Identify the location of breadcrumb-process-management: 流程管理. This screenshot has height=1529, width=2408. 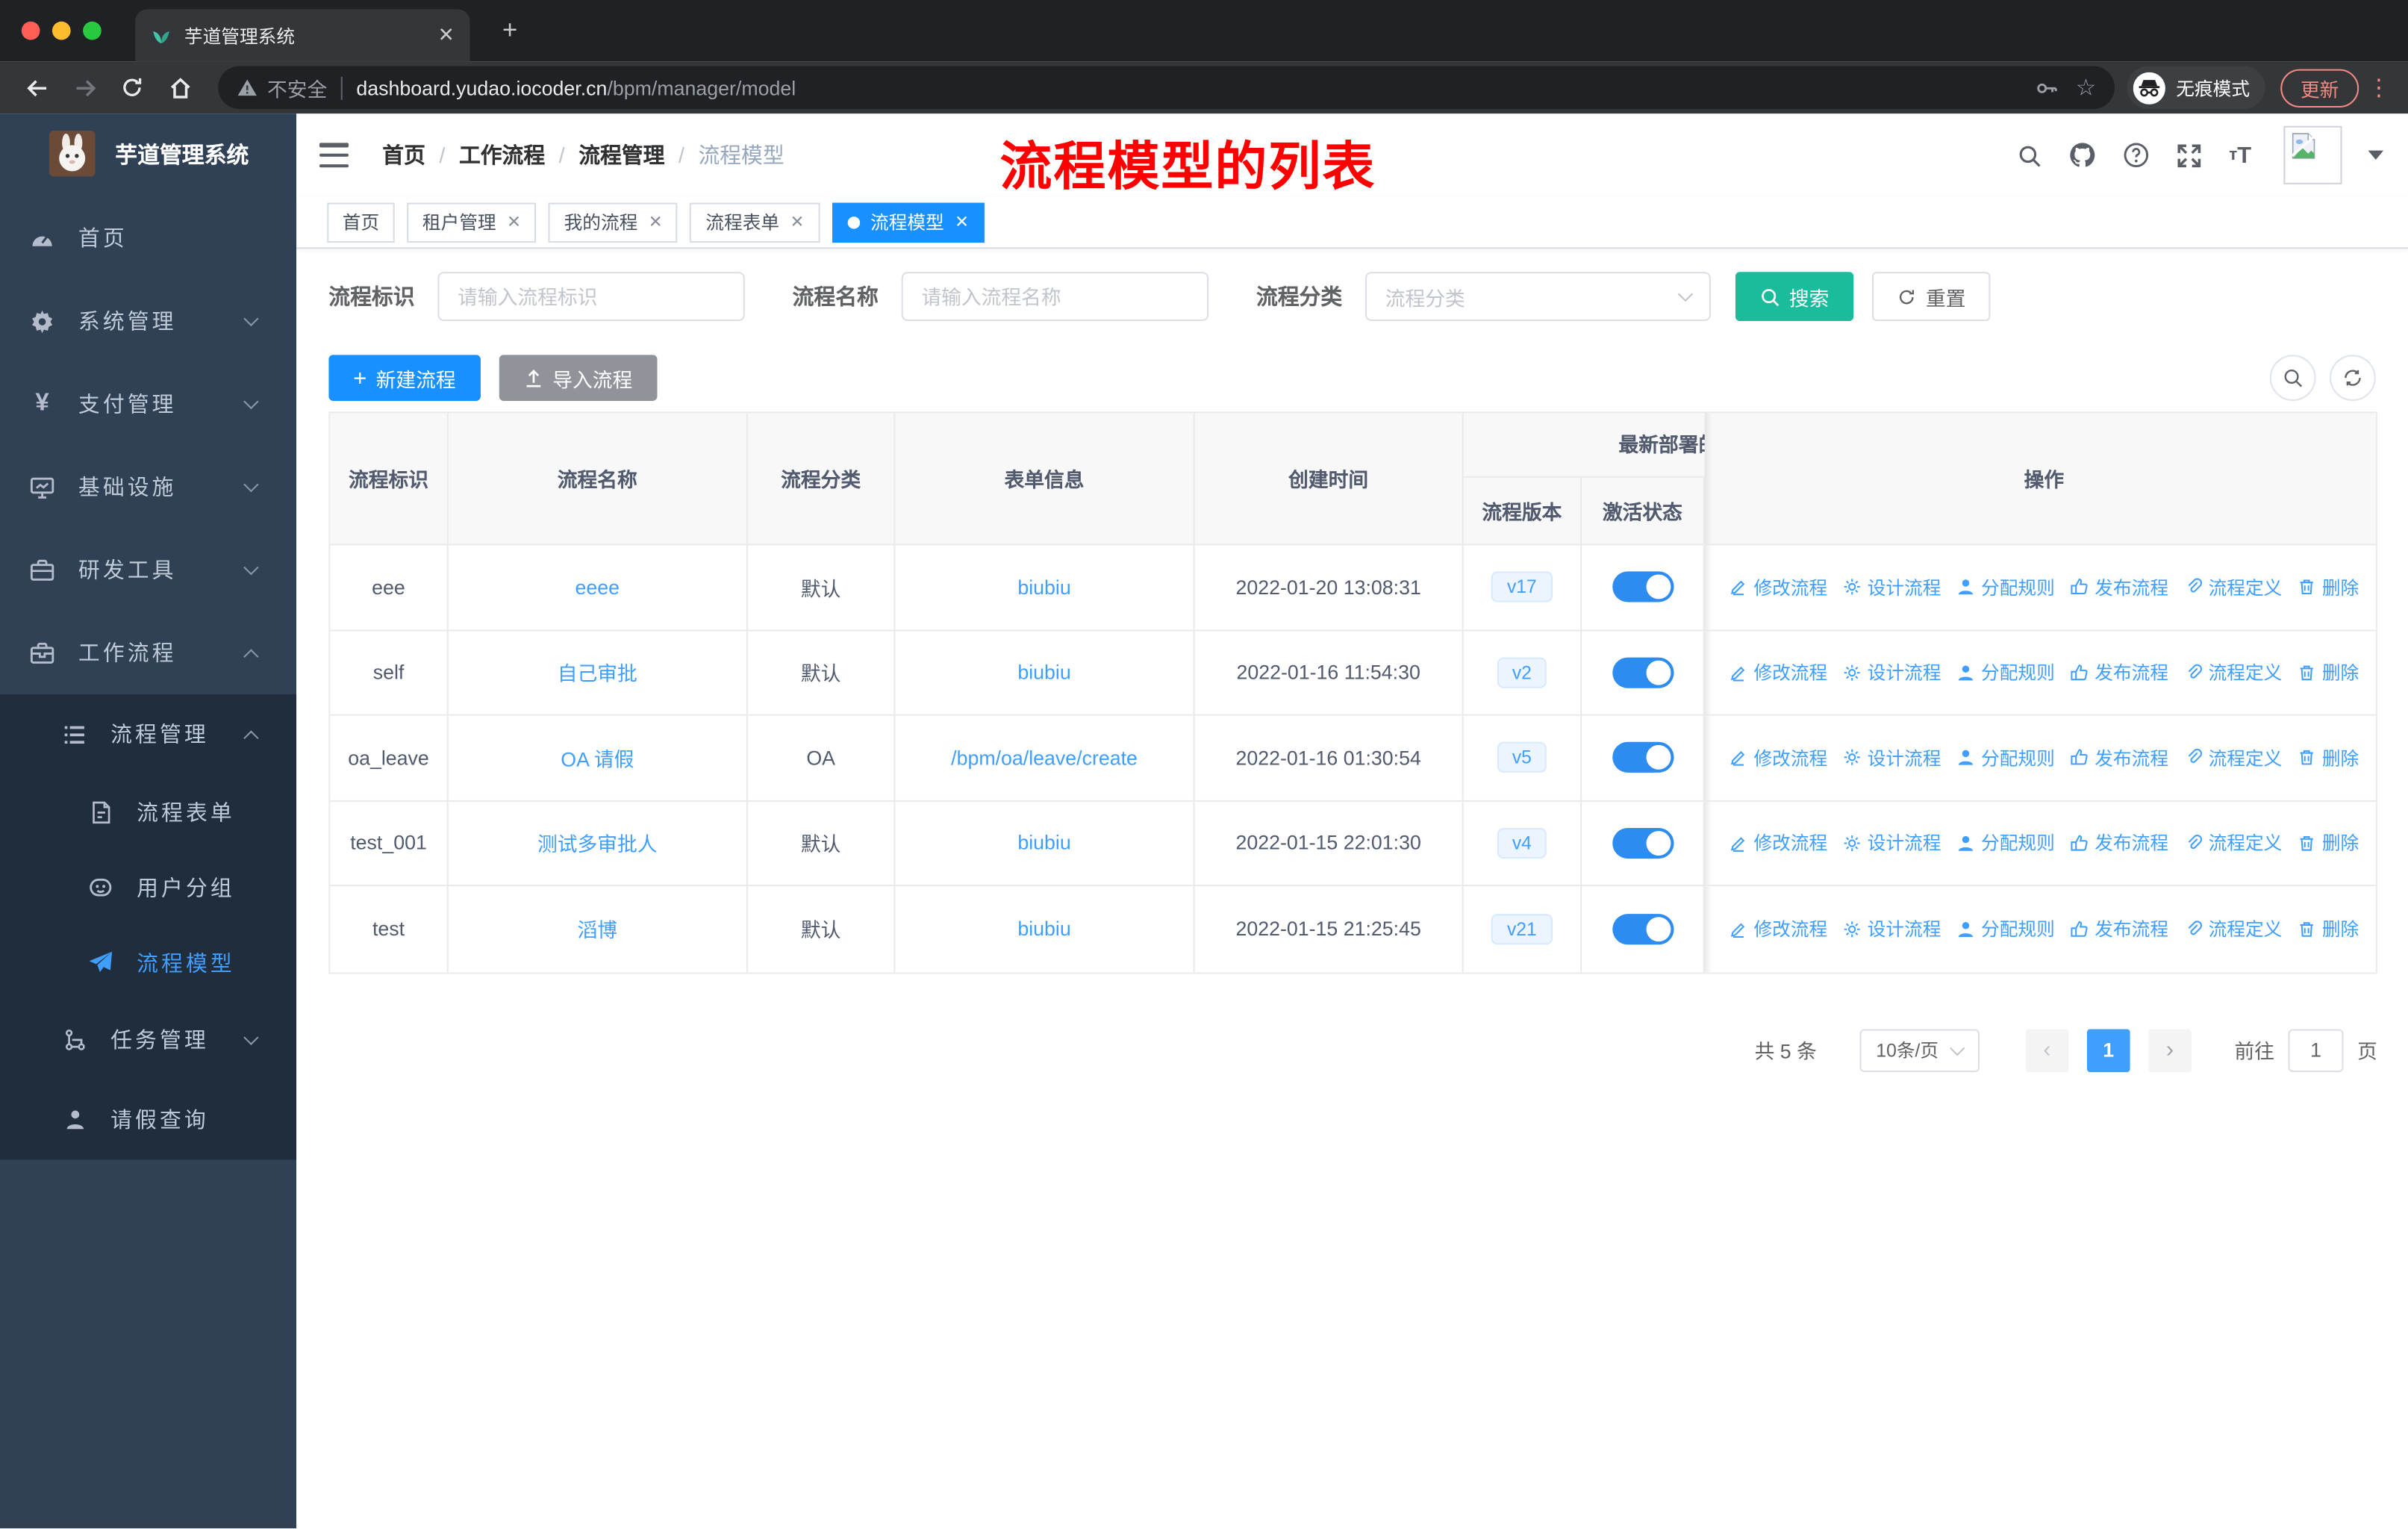
(621, 155).